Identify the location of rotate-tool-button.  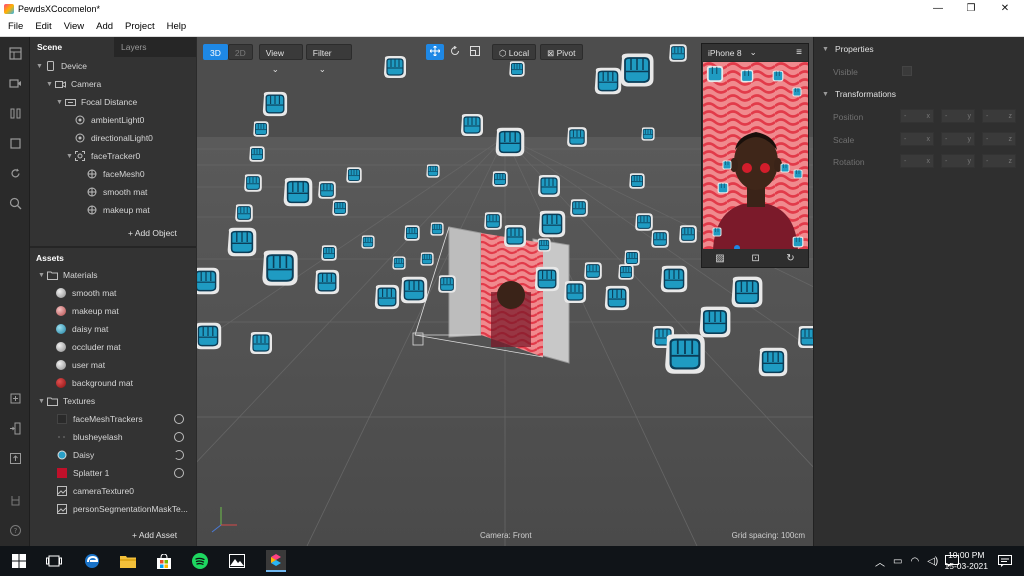
(455, 52).